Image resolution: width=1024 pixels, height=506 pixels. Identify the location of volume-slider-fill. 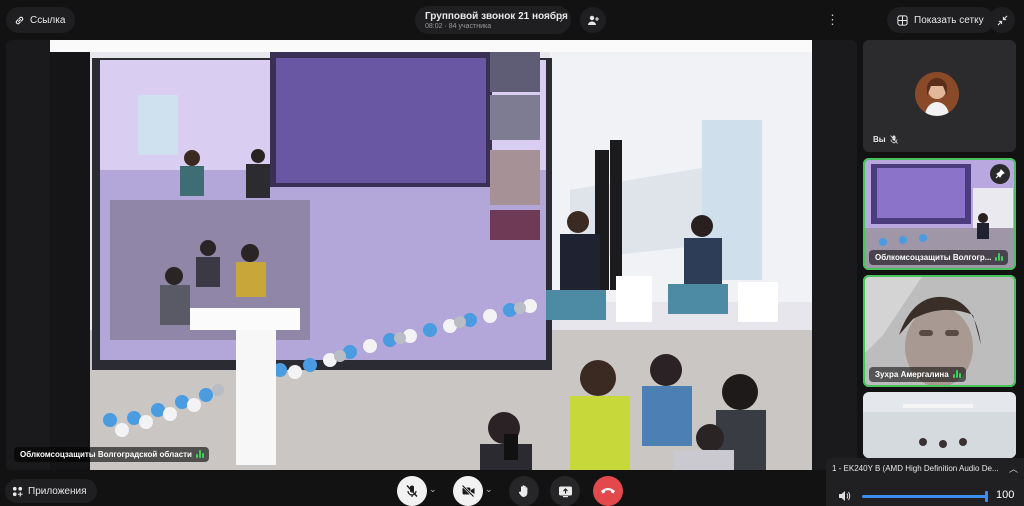
(925, 496).